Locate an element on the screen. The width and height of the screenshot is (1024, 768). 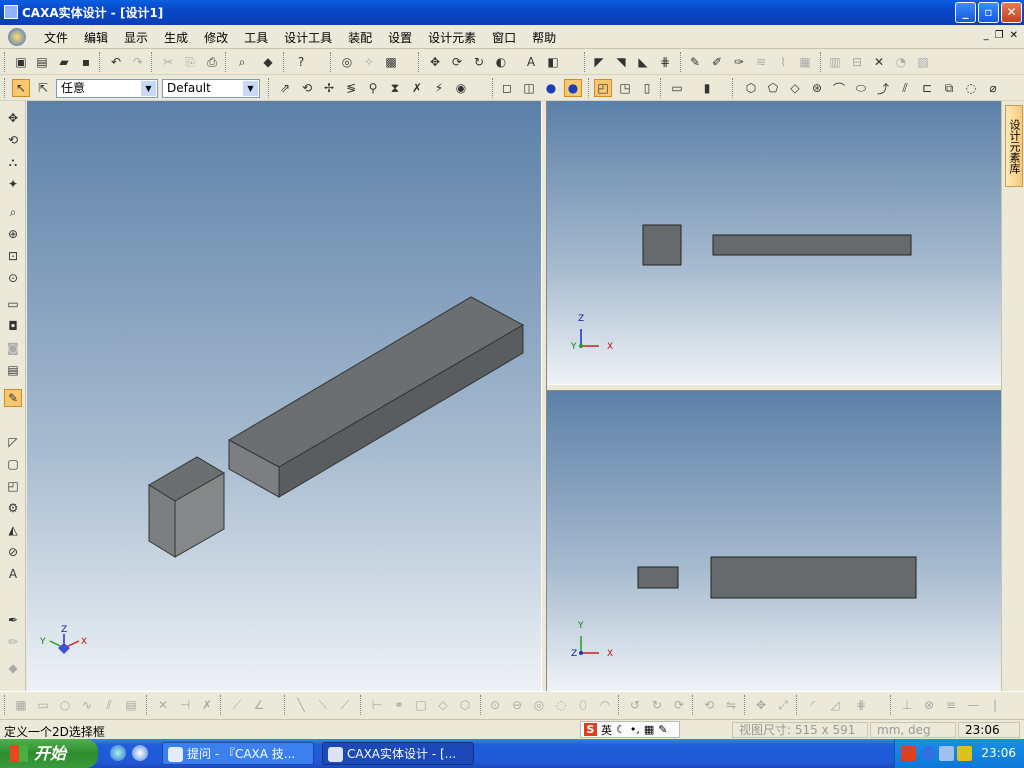
maximize-button: ▫ is located at coordinates (988, 12).